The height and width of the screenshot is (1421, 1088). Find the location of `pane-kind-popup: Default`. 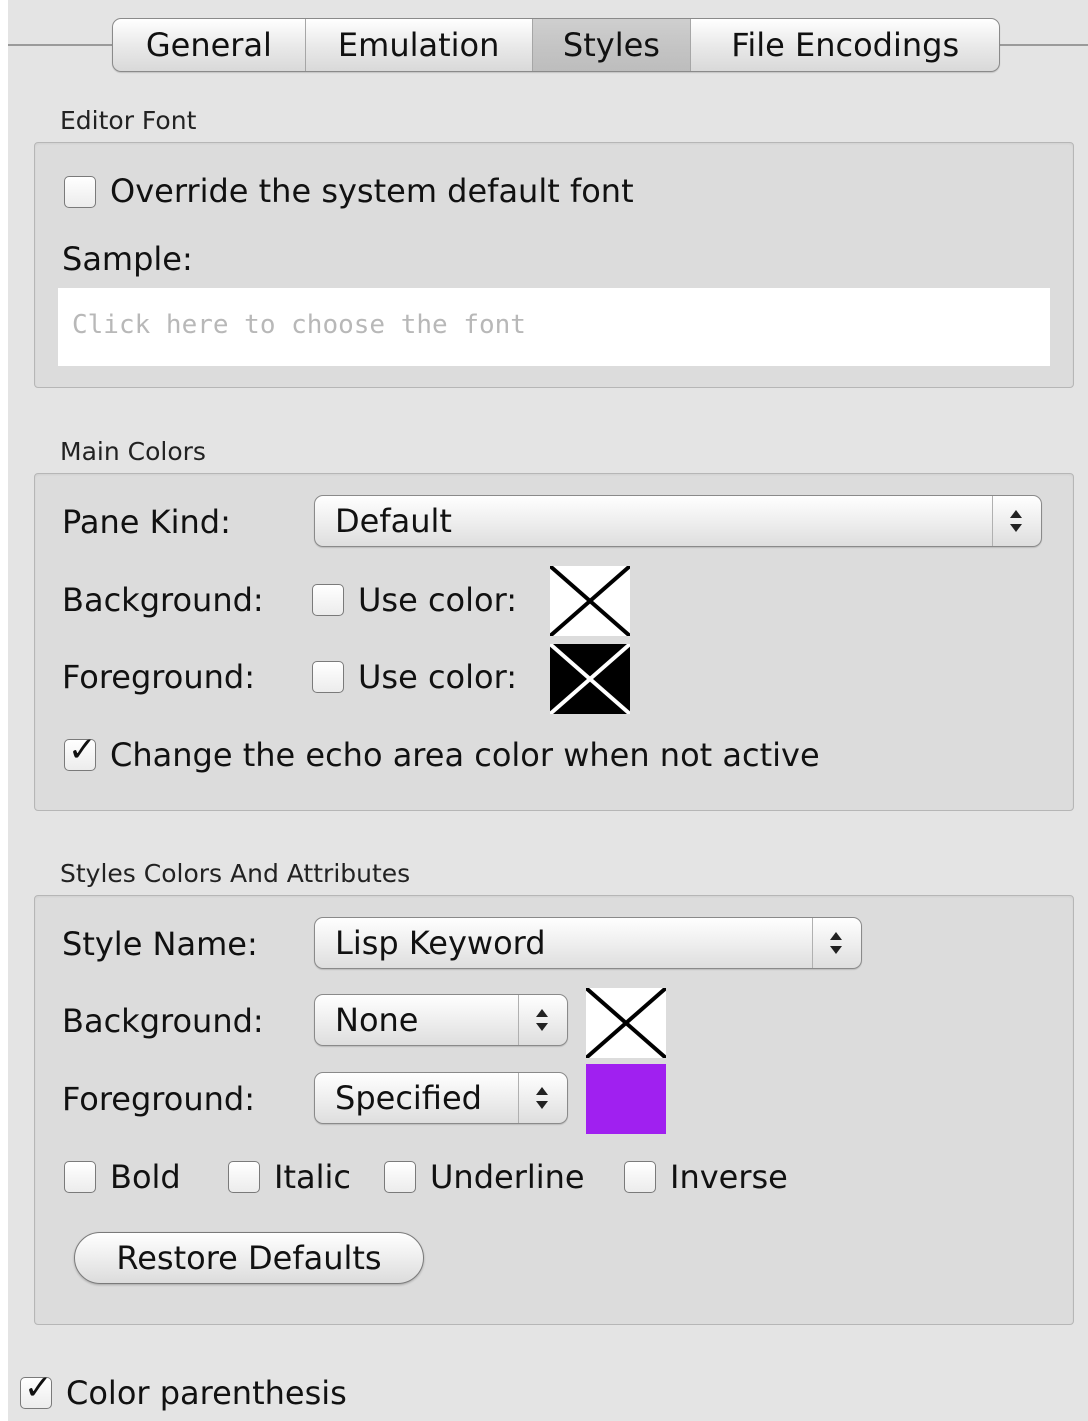

pane-kind-popup: Default is located at coordinates (678, 521).